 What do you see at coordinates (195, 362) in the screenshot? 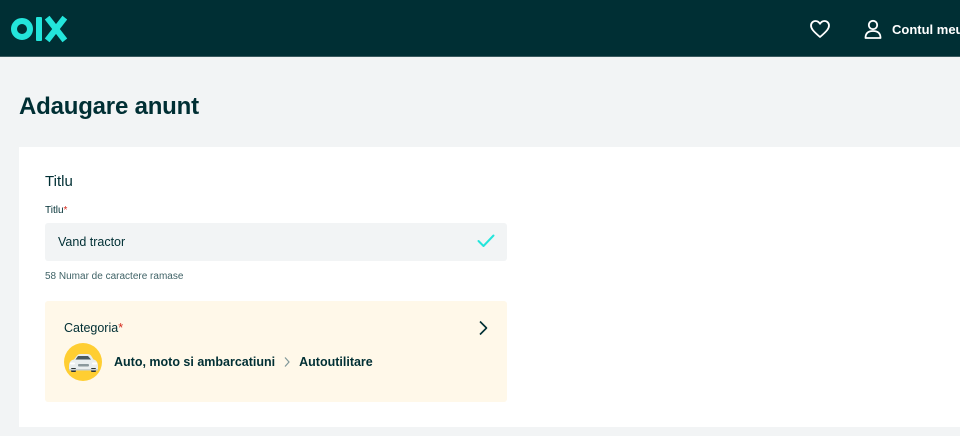
I see `category-level-1: Auto, moto si ambarcatiuni` at bounding box center [195, 362].